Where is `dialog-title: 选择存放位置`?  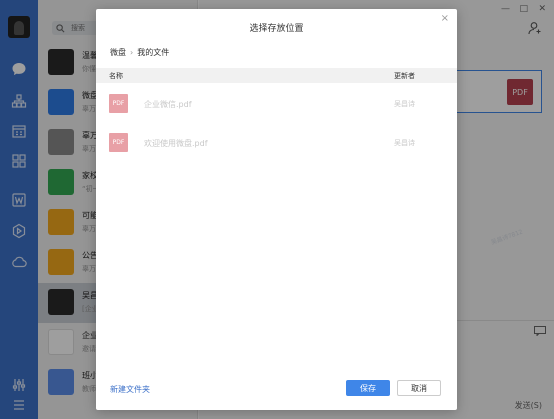
dialog-title: 选择存放位置 is located at coordinates (276, 29).